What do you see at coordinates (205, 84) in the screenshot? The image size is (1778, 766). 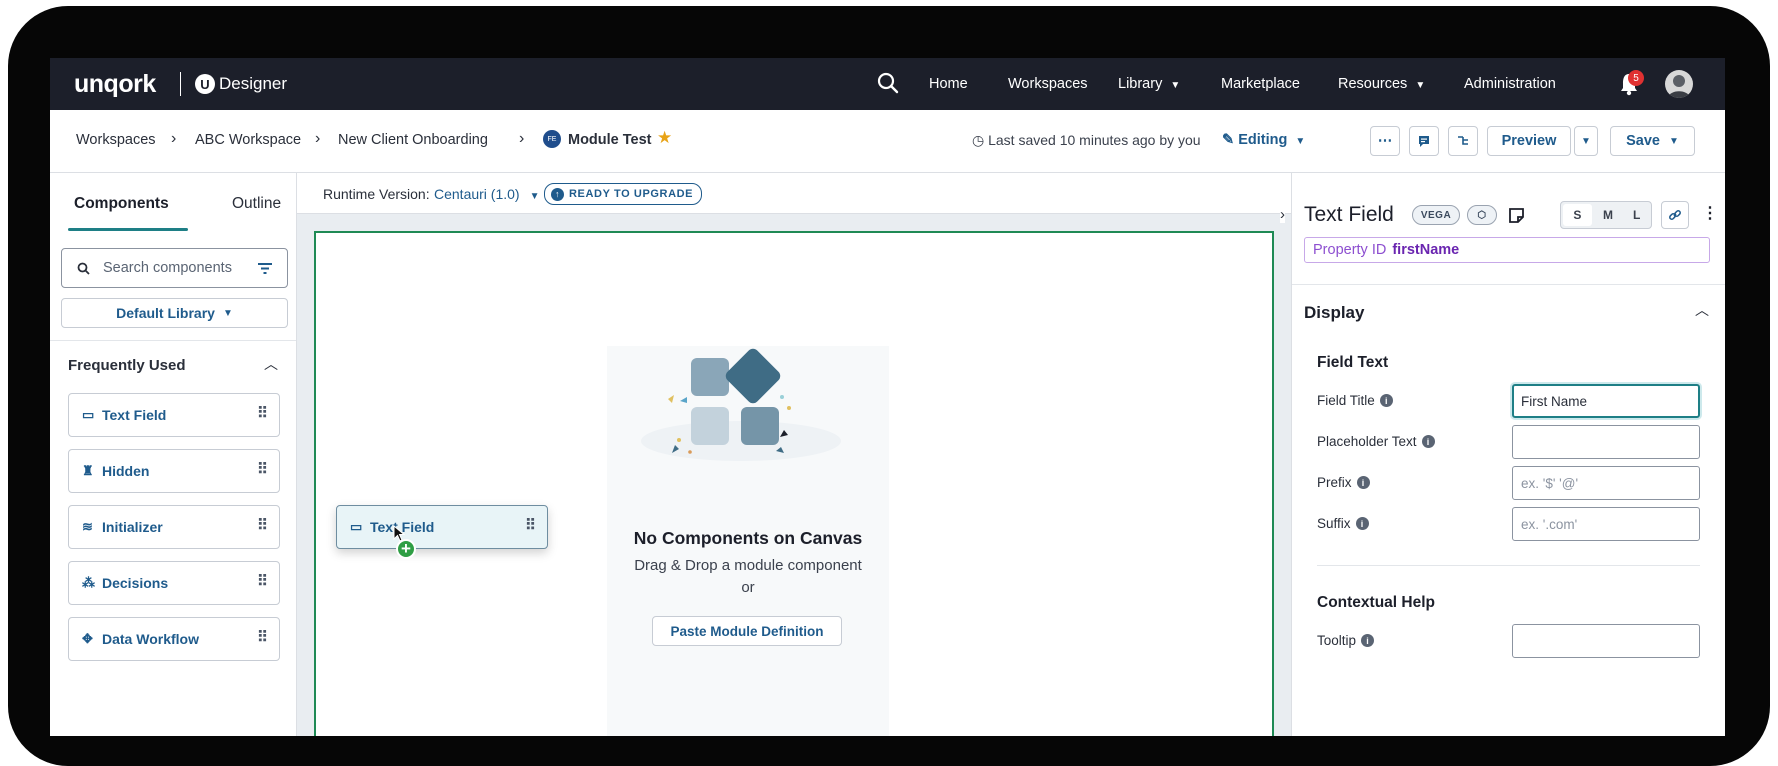 I see `designer-u-icon: U` at bounding box center [205, 84].